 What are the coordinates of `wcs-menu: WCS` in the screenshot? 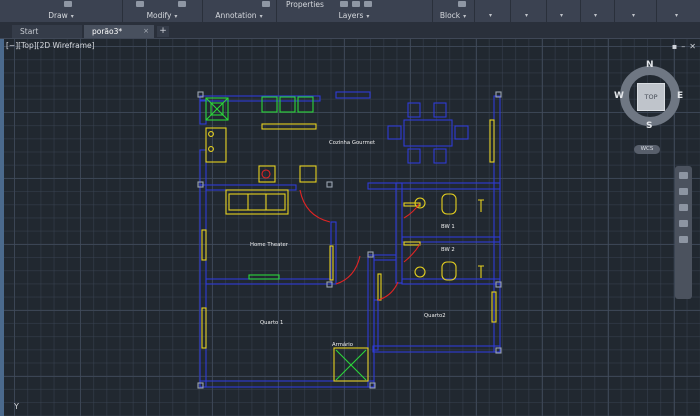 It's located at (647, 149).